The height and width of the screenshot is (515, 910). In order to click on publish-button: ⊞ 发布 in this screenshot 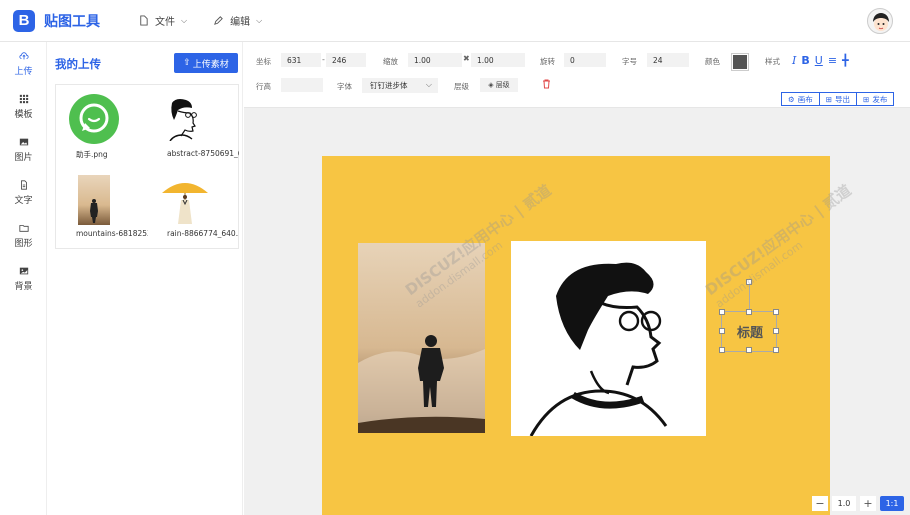, I will do `click(875, 99)`.